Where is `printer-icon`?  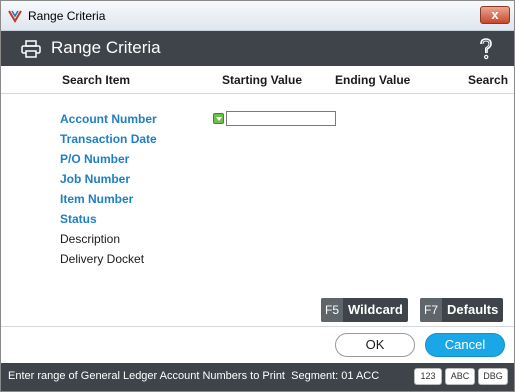 printer-icon is located at coordinates (31, 49).